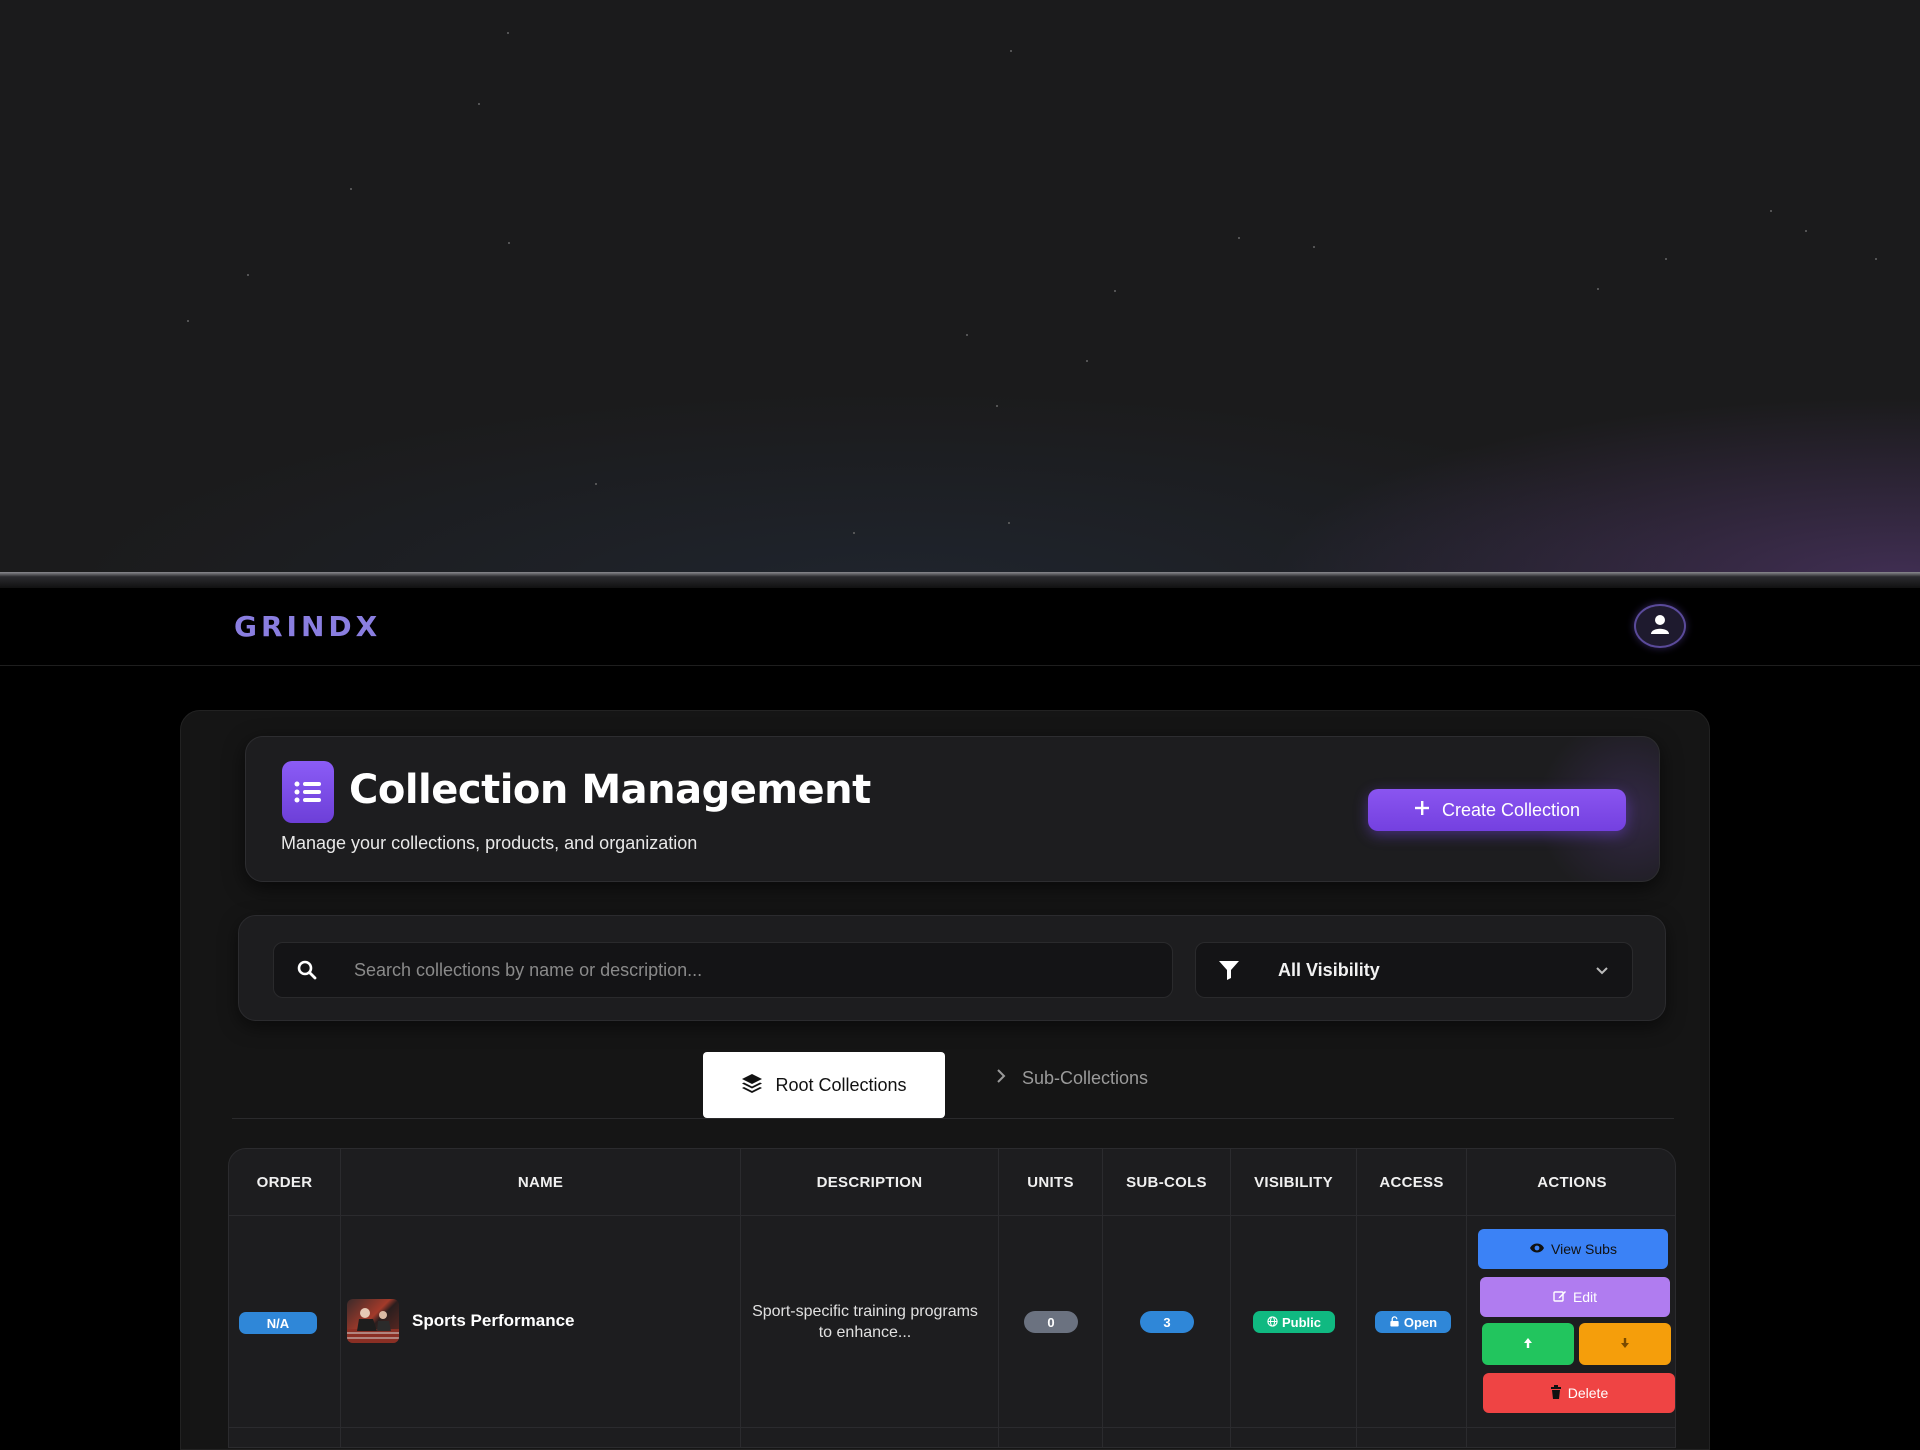  What do you see at coordinates (1420, 1322) in the screenshot?
I see `access-label: Open` at bounding box center [1420, 1322].